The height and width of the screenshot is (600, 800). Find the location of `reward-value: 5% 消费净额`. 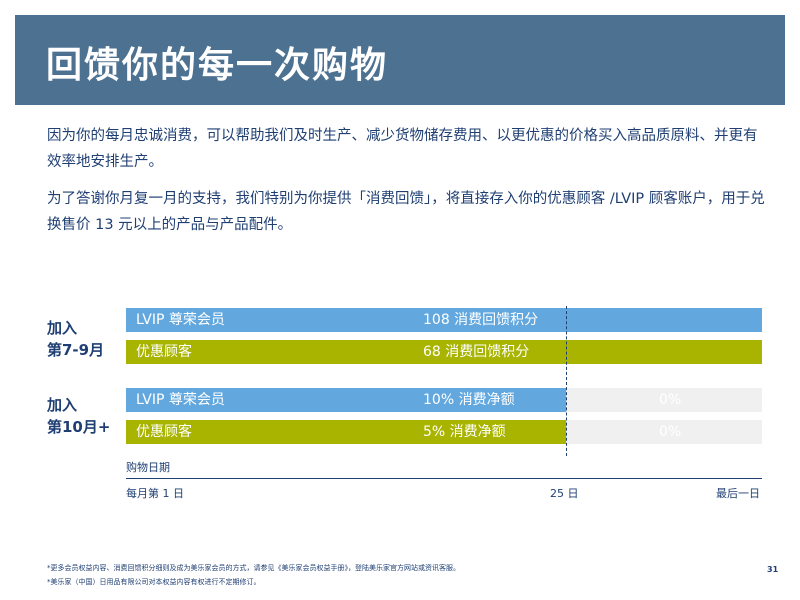

reward-value: 5% 消费净额 is located at coordinates (464, 432).